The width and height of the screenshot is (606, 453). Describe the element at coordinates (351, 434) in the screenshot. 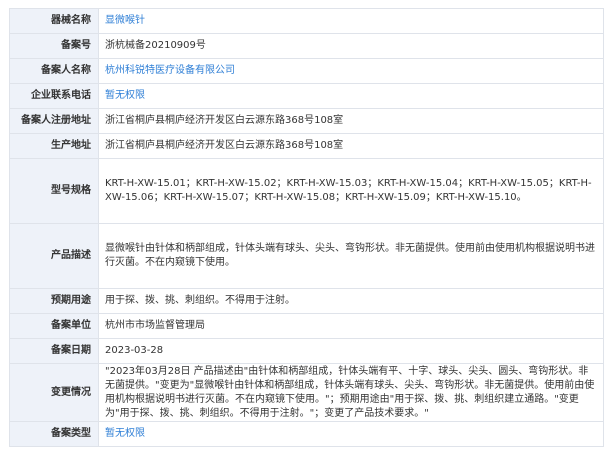

I see `record-type-link: 暂无权限` at that location.